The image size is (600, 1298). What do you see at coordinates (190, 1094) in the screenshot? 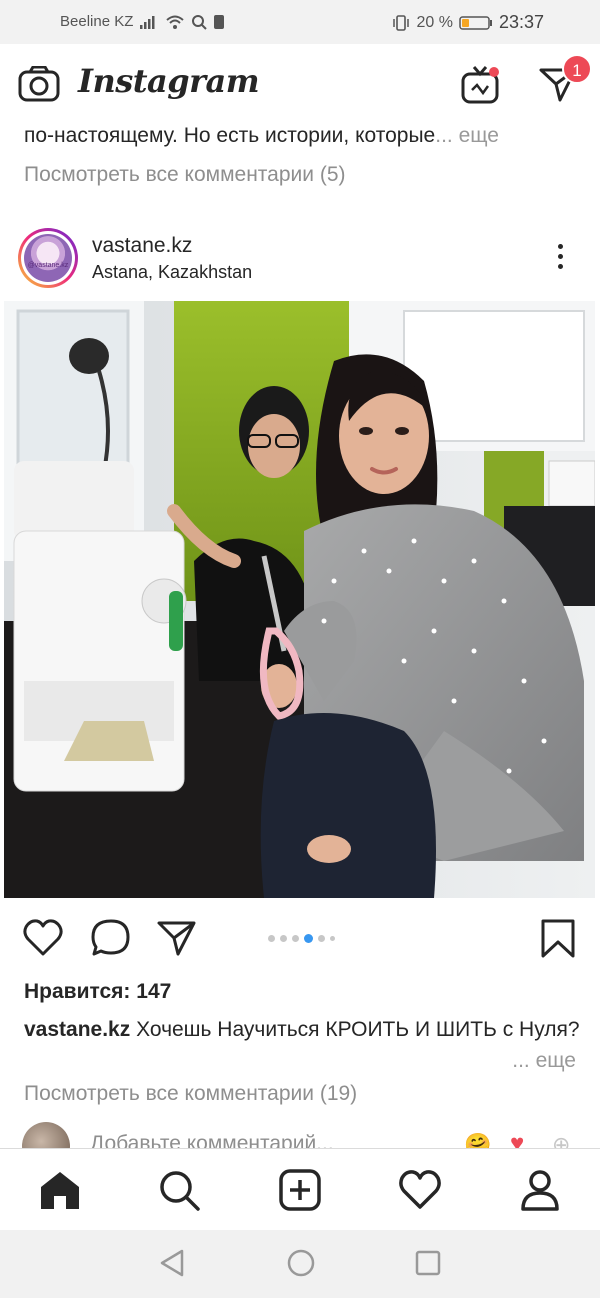
I see `view-all-comments-link: Посмотреть все комментарии (19)` at bounding box center [190, 1094].